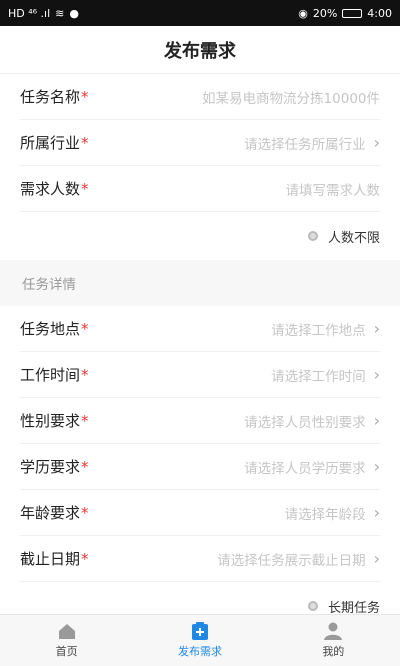 The width and height of the screenshot is (400, 666). Describe the element at coordinates (305, 421) in the screenshot. I see `gender-select: 请选择人员性别要求` at that location.